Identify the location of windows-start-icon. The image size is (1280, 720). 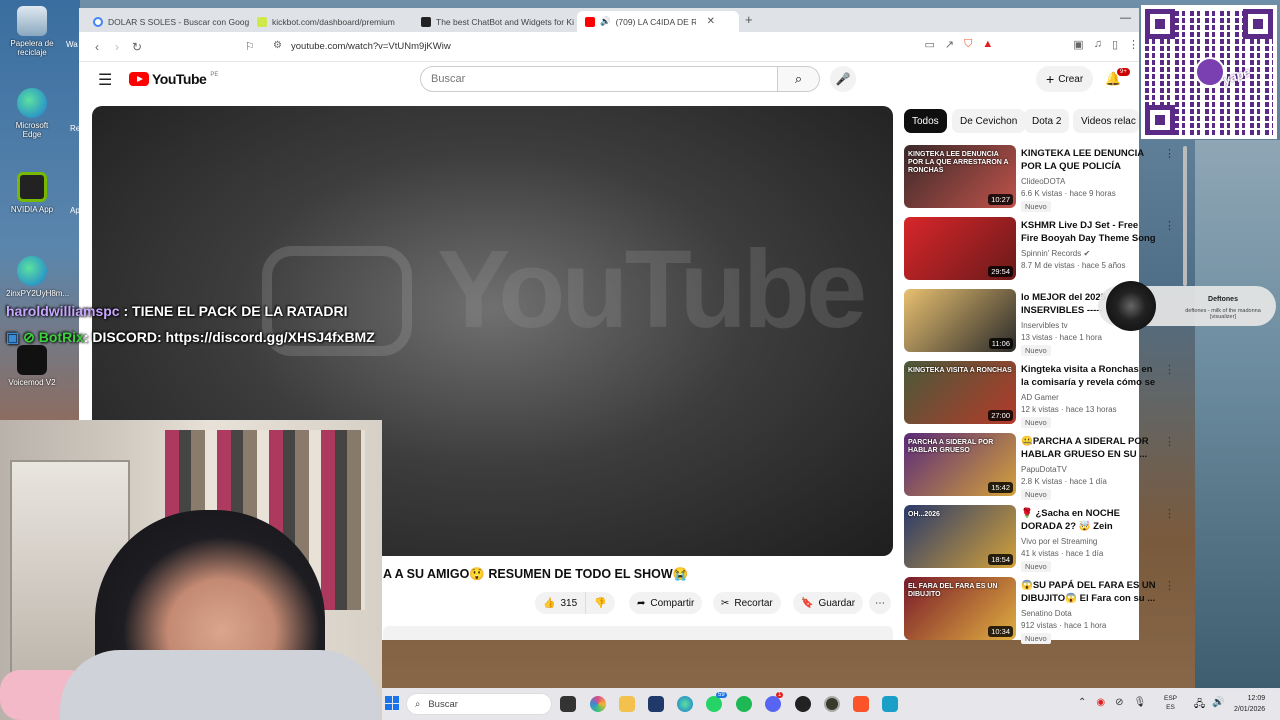
(392, 703).